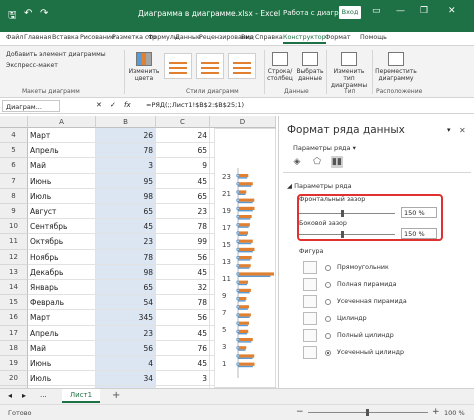  What do you see at coordinates (350, 12) in the screenshot?
I see `login-button: Вход` at bounding box center [350, 12].